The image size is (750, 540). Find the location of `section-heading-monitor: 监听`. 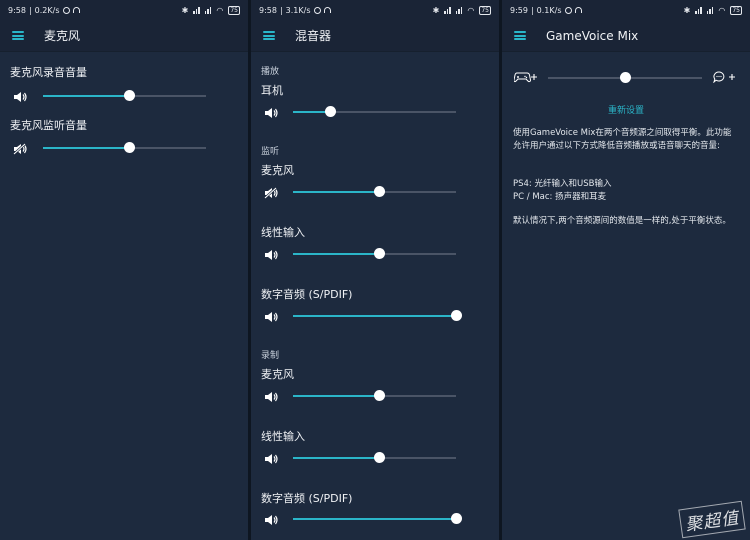

section-heading-monitor: 监听 is located at coordinates (270, 152).